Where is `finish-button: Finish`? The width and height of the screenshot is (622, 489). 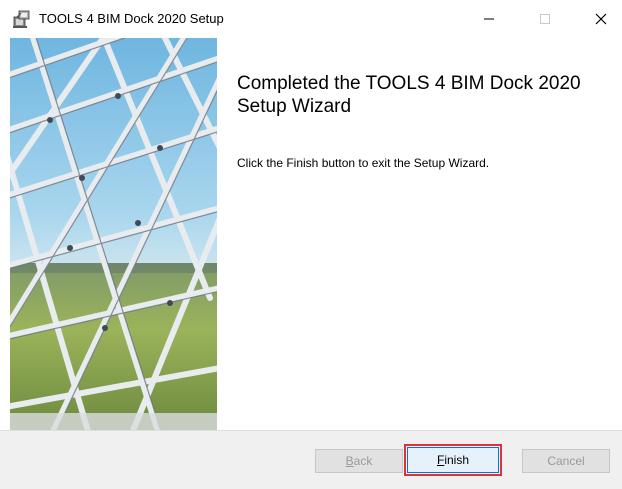 finish-button: Finish is located at coordinates (453, 460).